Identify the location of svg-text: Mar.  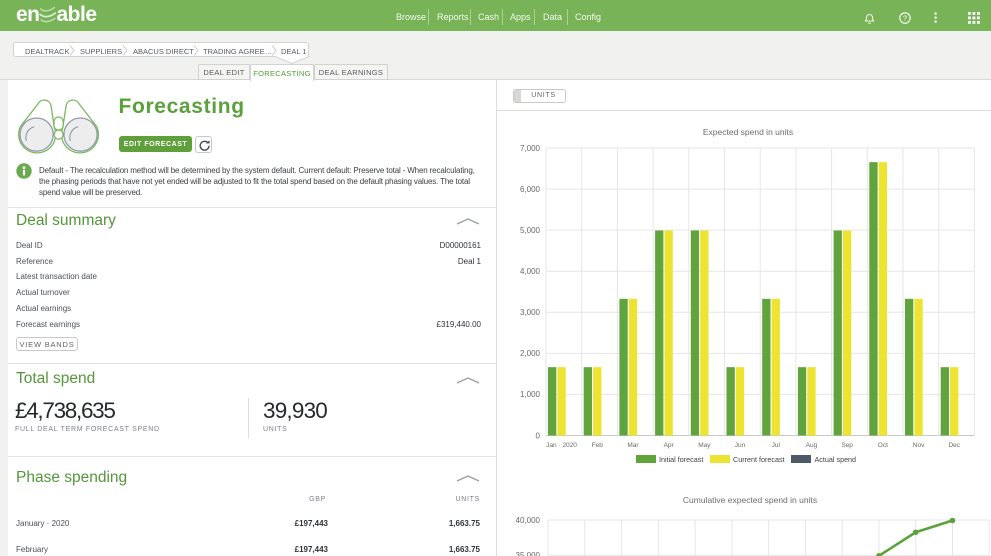
(633, 445).